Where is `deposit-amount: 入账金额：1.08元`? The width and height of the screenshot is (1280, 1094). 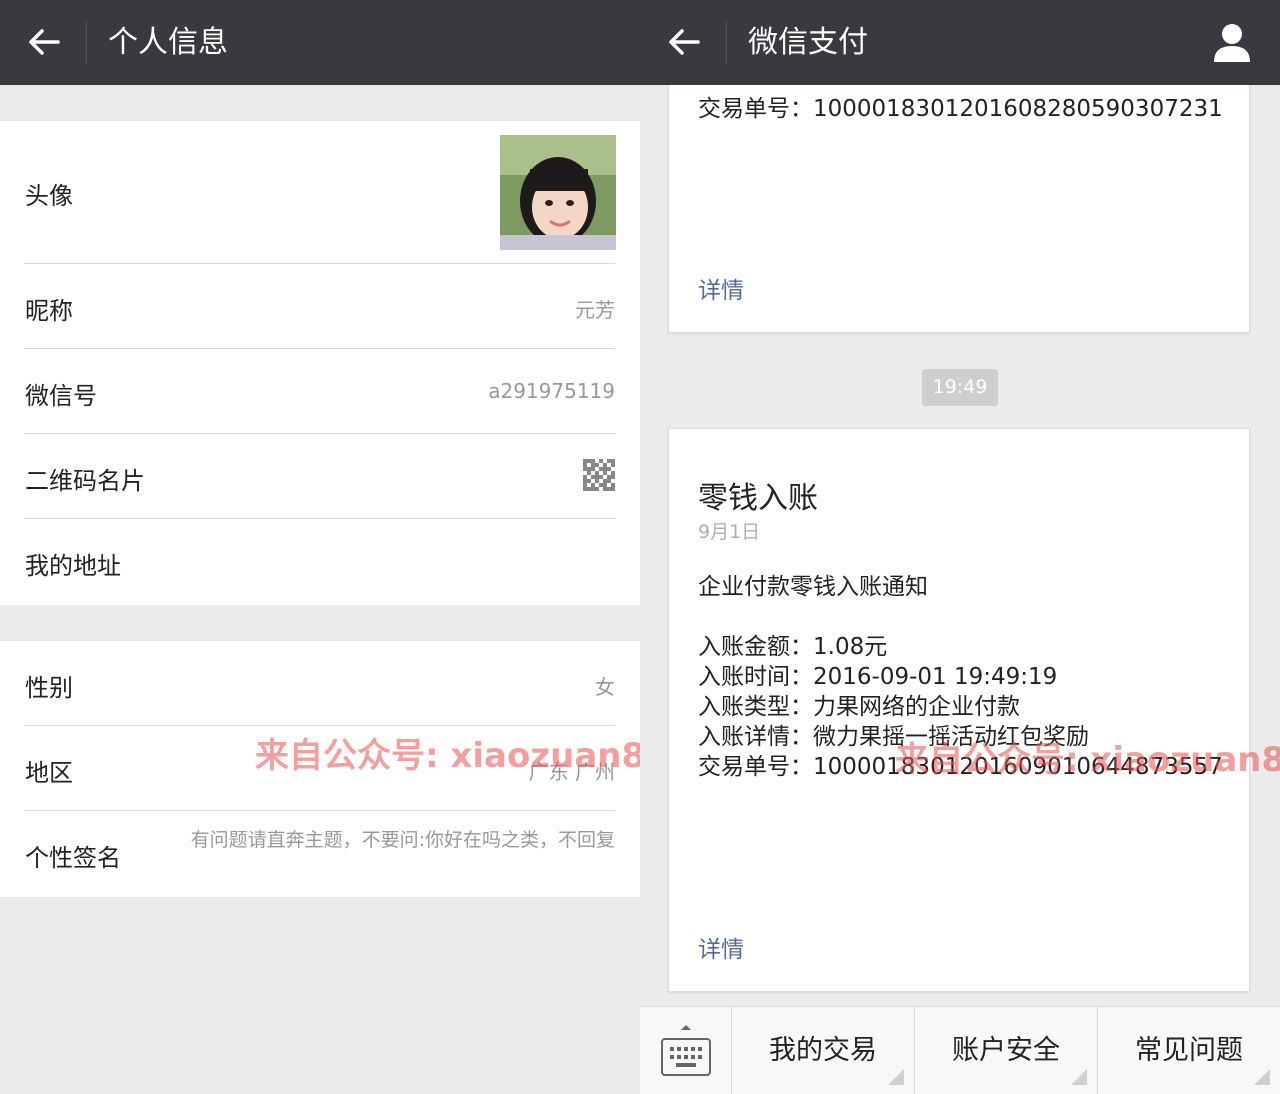 deposit-amount: 入账金额：1.08元 is located at coordinates (793, 647).